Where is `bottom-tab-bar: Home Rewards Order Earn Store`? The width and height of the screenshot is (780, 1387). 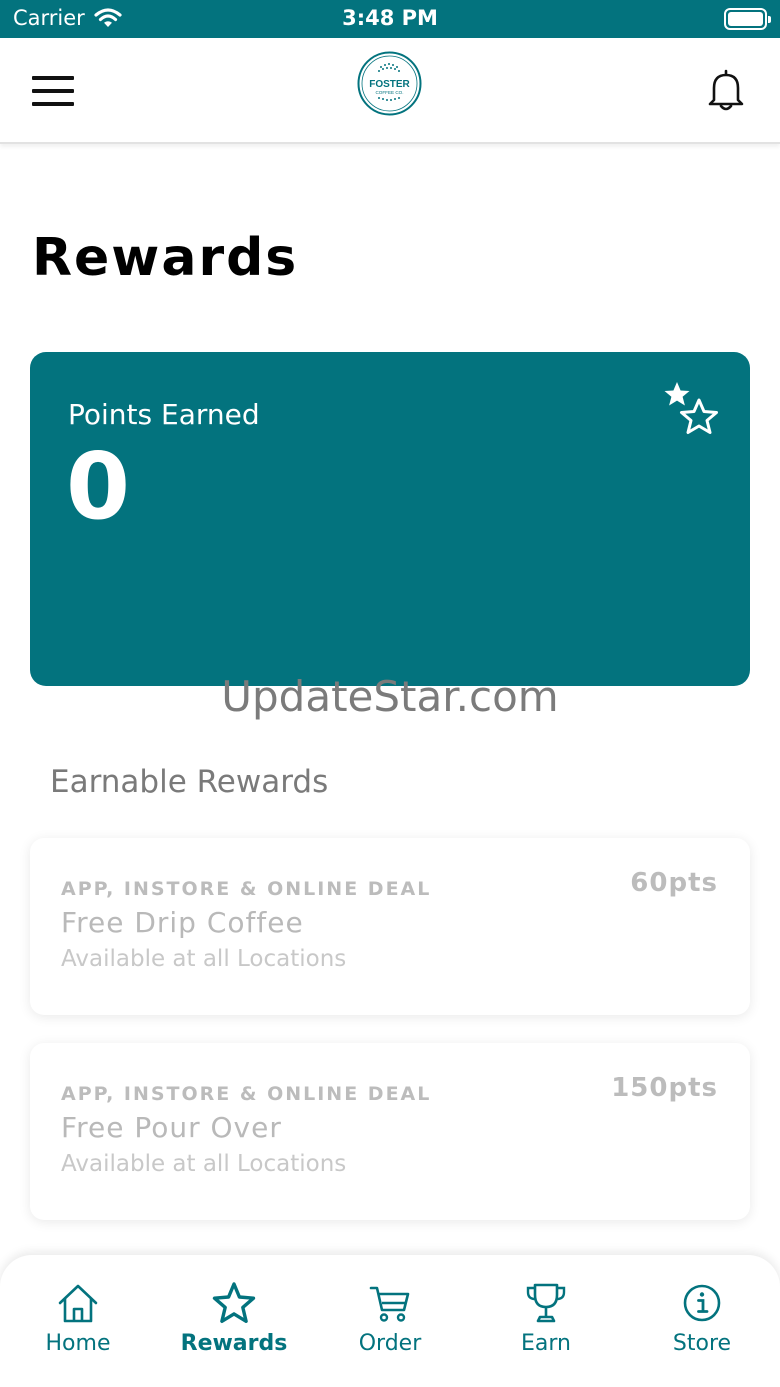
bottom-tab-bar: Home Rewards Order Earn Store is located at coordinates (390, 1321).